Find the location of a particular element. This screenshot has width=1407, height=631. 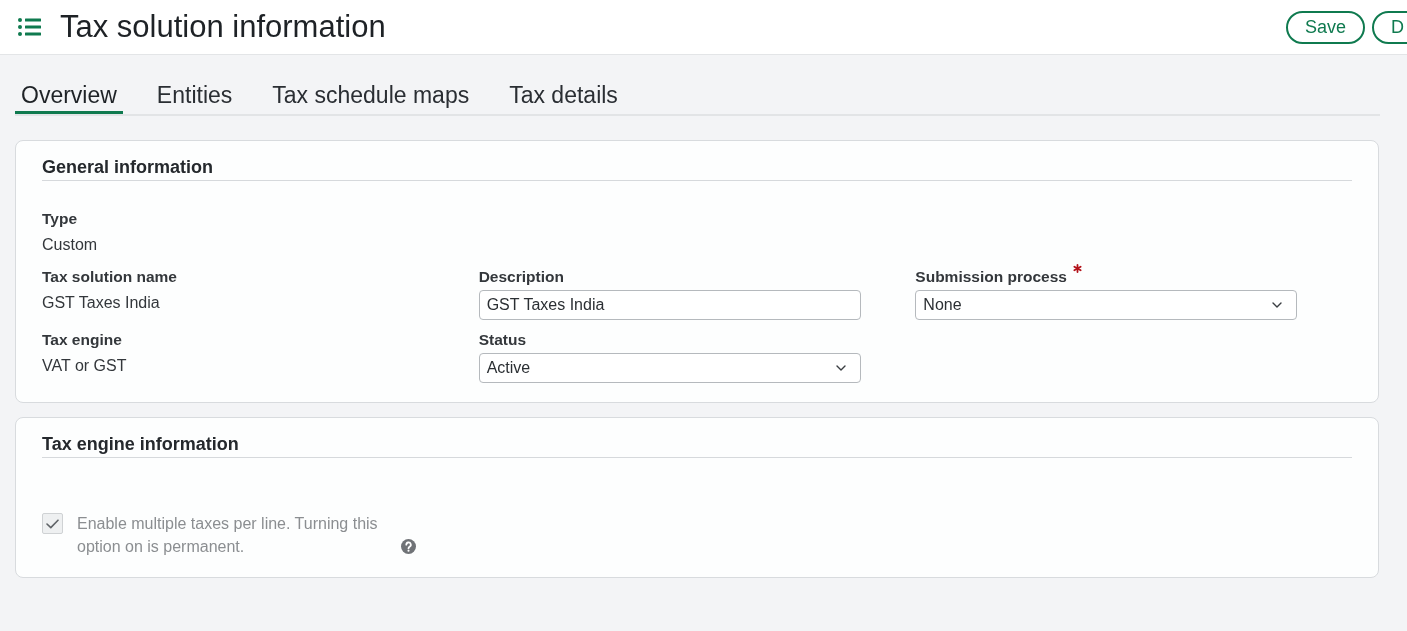

field-label: Tax solution name is located at coordinates (109, 277).